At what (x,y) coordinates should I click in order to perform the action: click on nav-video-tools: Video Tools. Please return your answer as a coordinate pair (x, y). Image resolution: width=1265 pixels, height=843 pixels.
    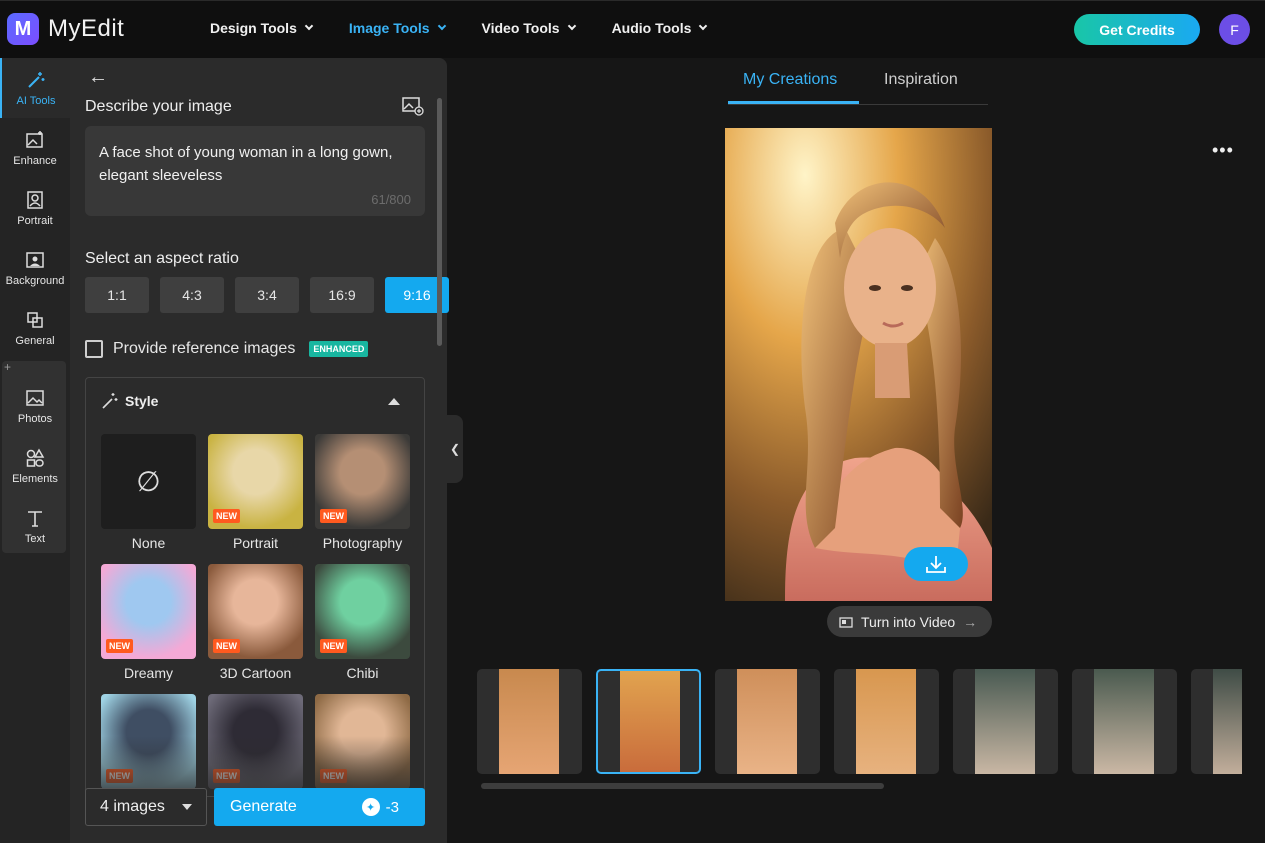
    Looking at the image, I should click on (528, 28).